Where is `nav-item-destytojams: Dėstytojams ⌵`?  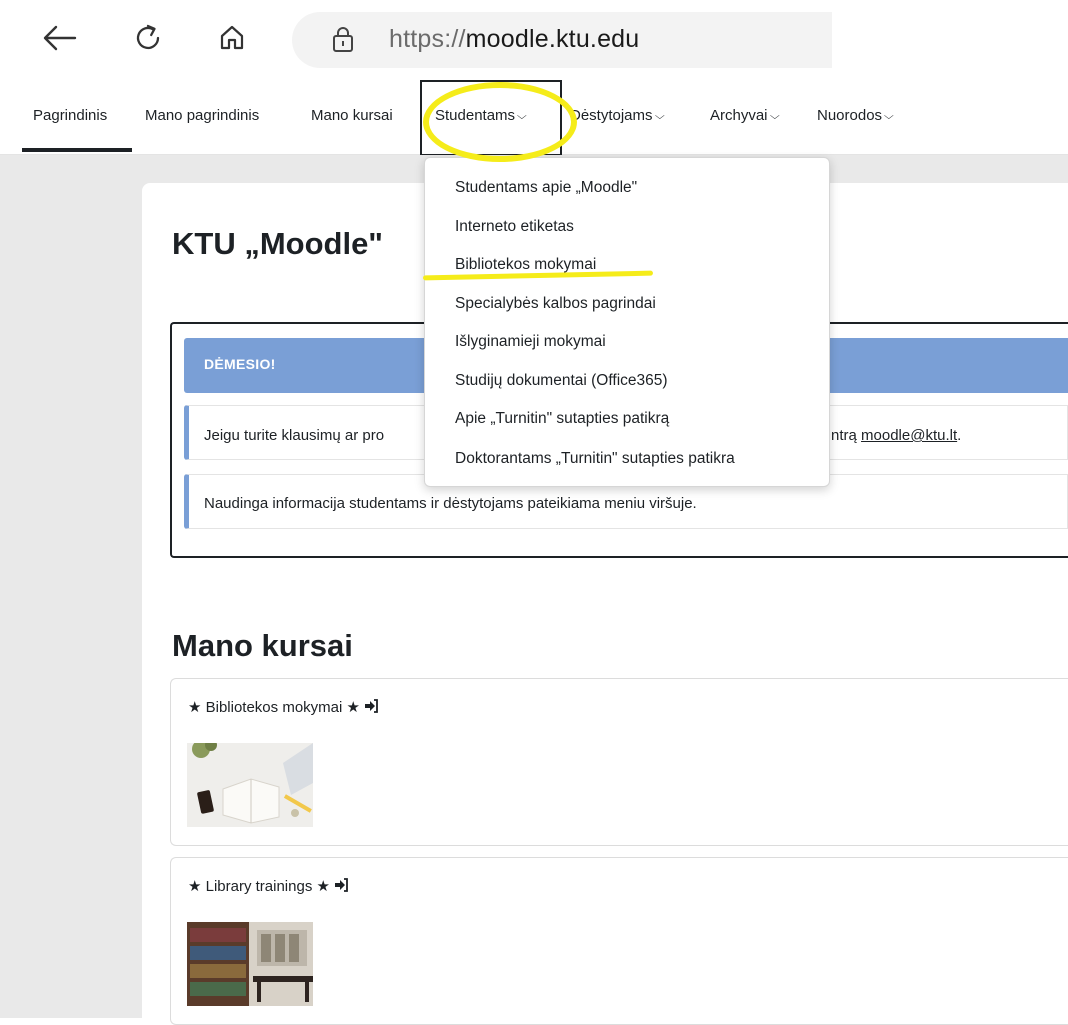
nav-item-destytojams: Dėstytojams ⌵ is located at coordinates (617, 117).